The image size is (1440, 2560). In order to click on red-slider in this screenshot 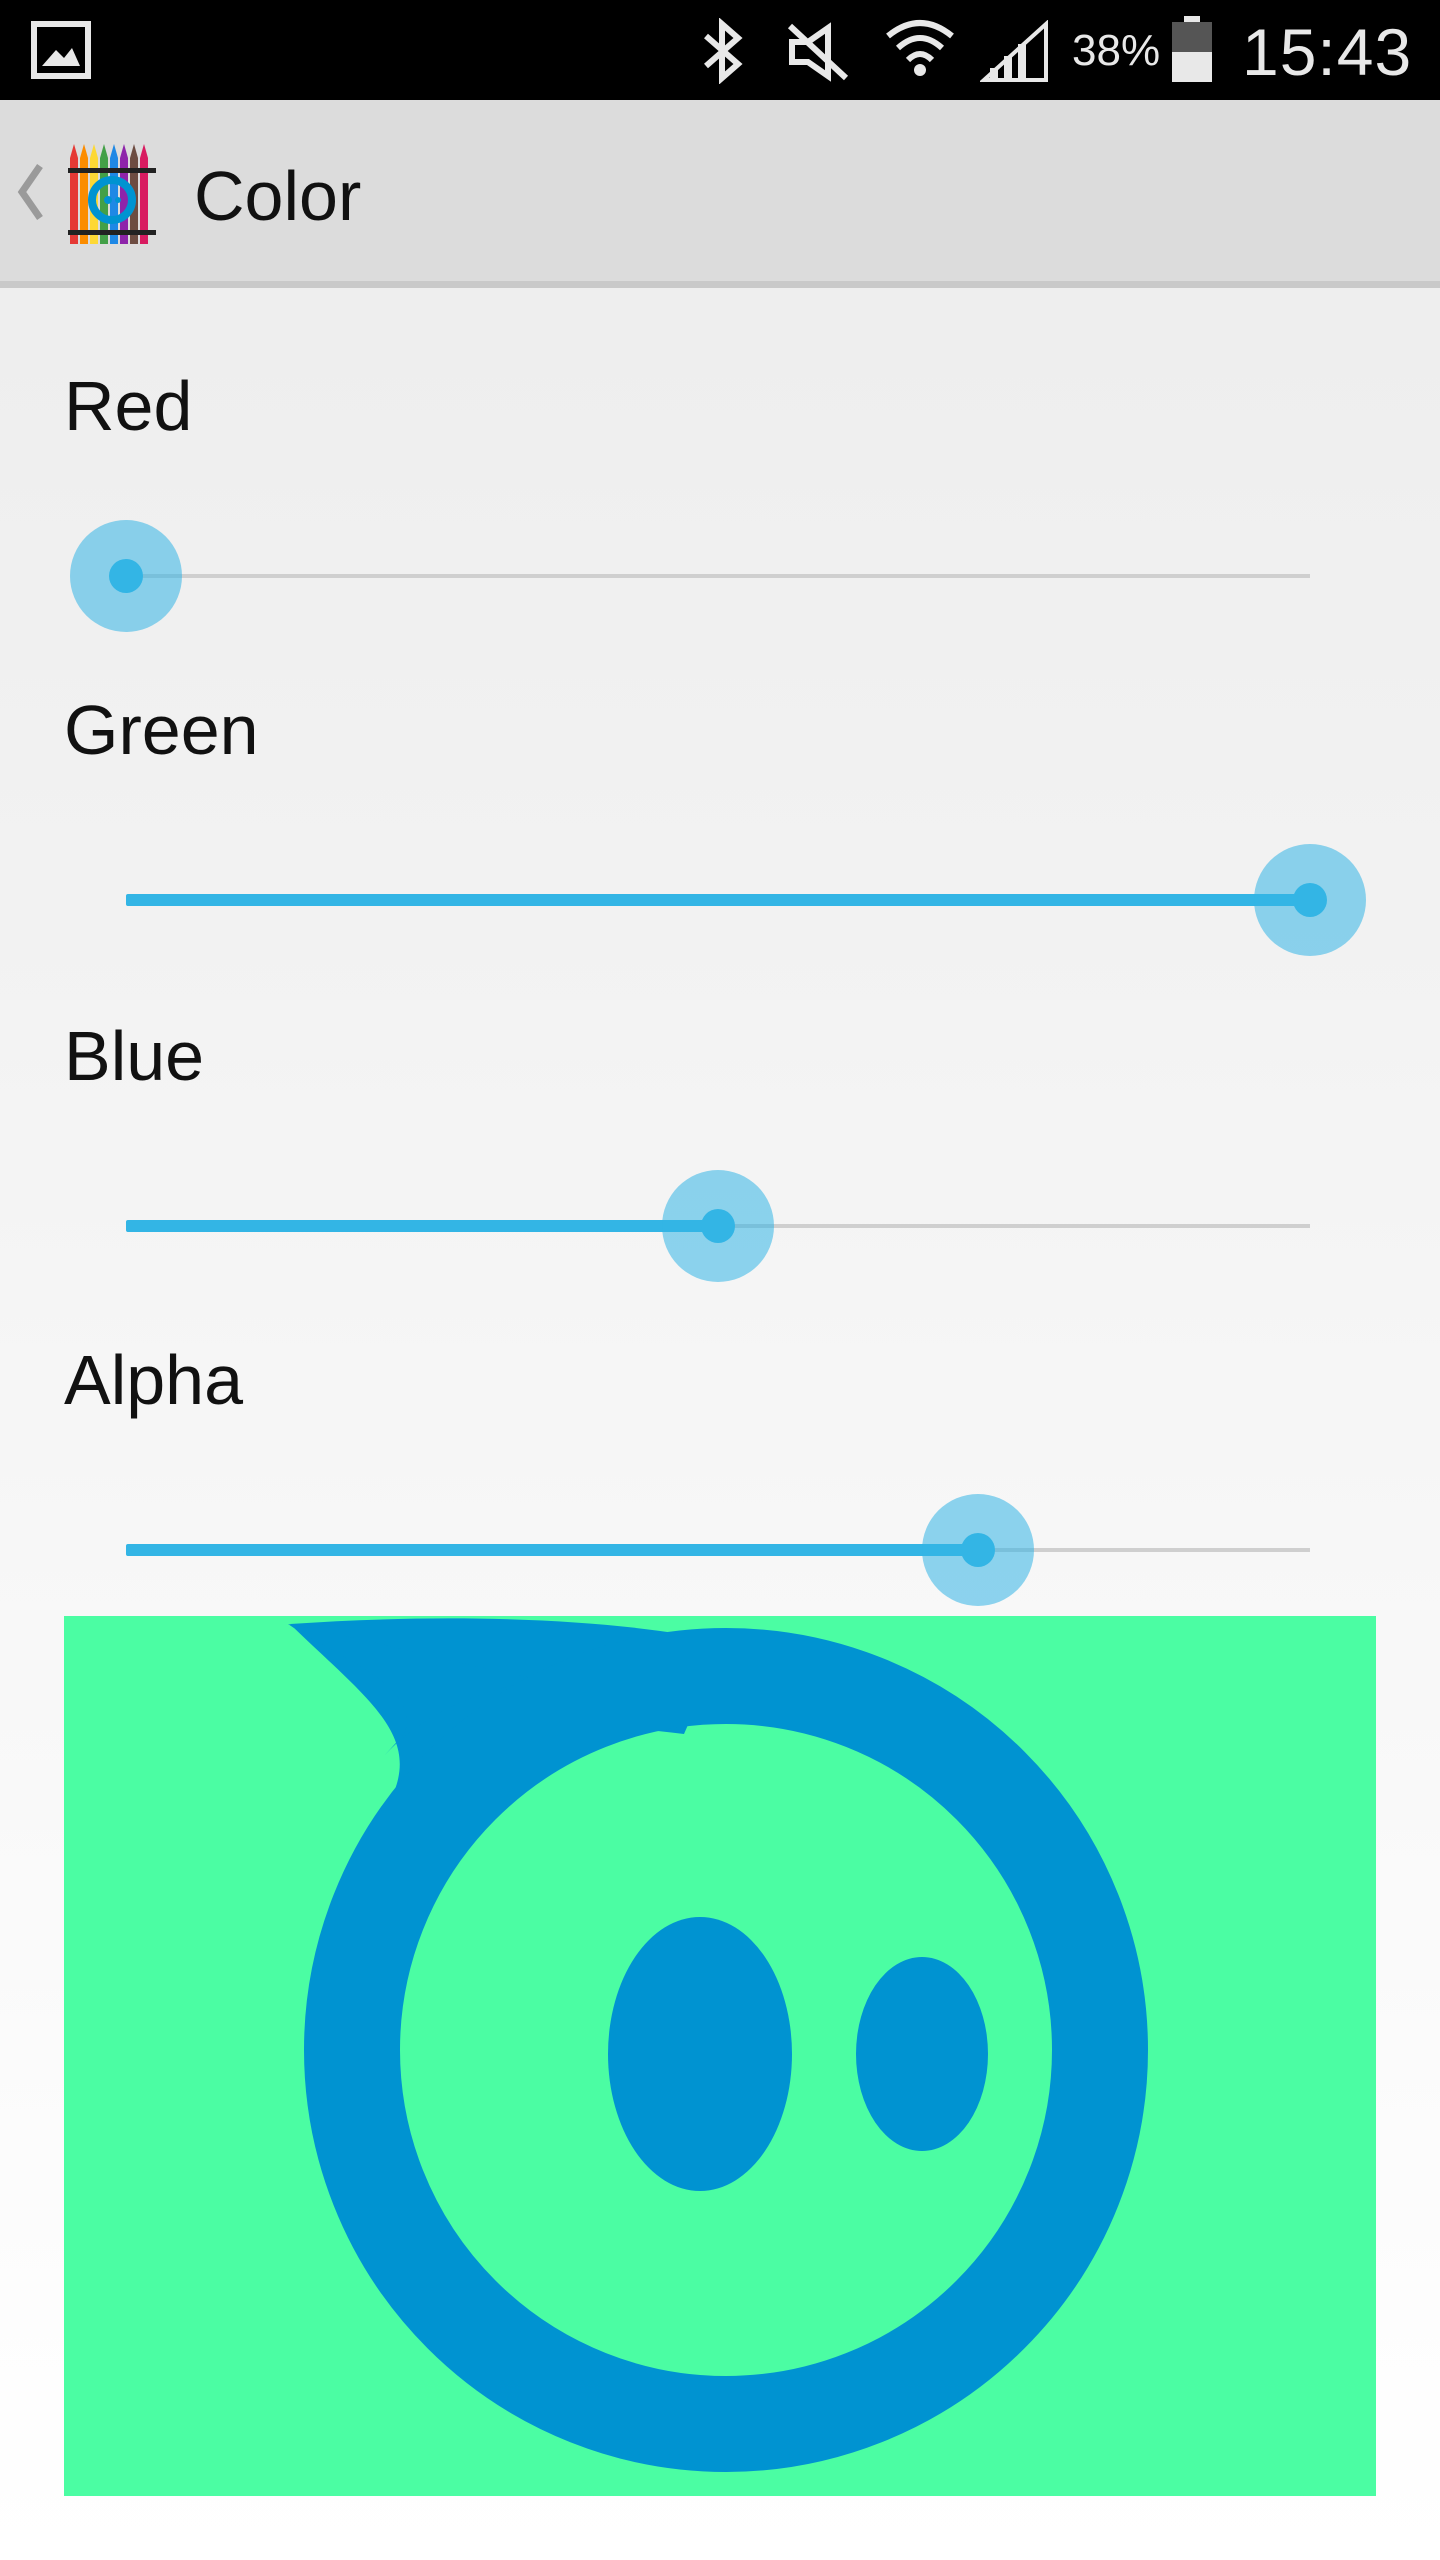, I will do `click(722, 576)`.